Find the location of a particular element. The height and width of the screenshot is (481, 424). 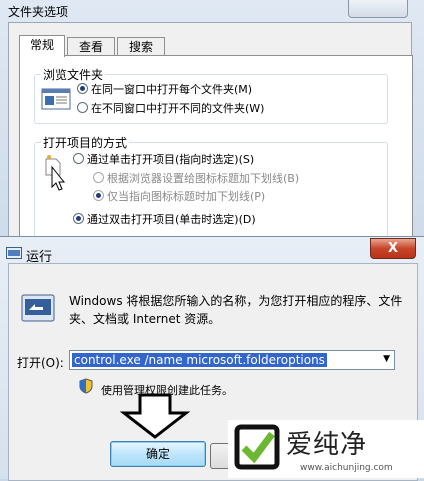

radio-label: 仅当指向图标标题时加下划线(P) is located at coordinates (186, 196).